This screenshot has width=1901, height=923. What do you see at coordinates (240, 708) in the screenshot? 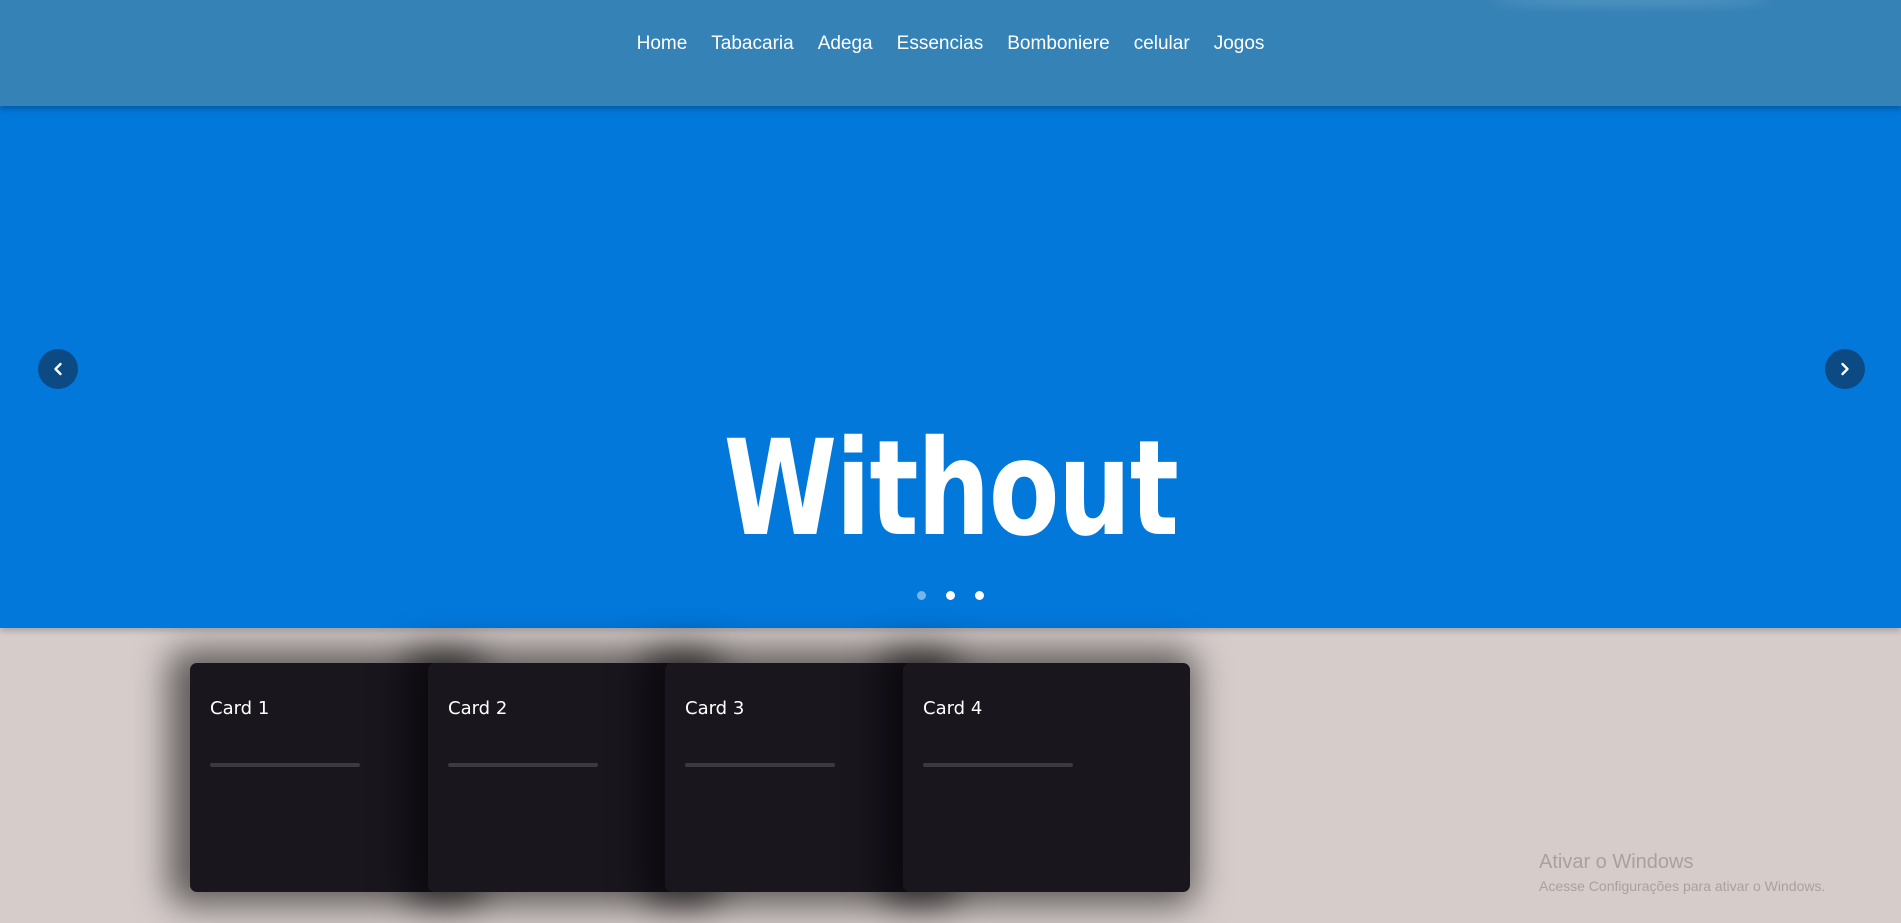
I see `card-title: Card 1` at bounding box center [240, 708].